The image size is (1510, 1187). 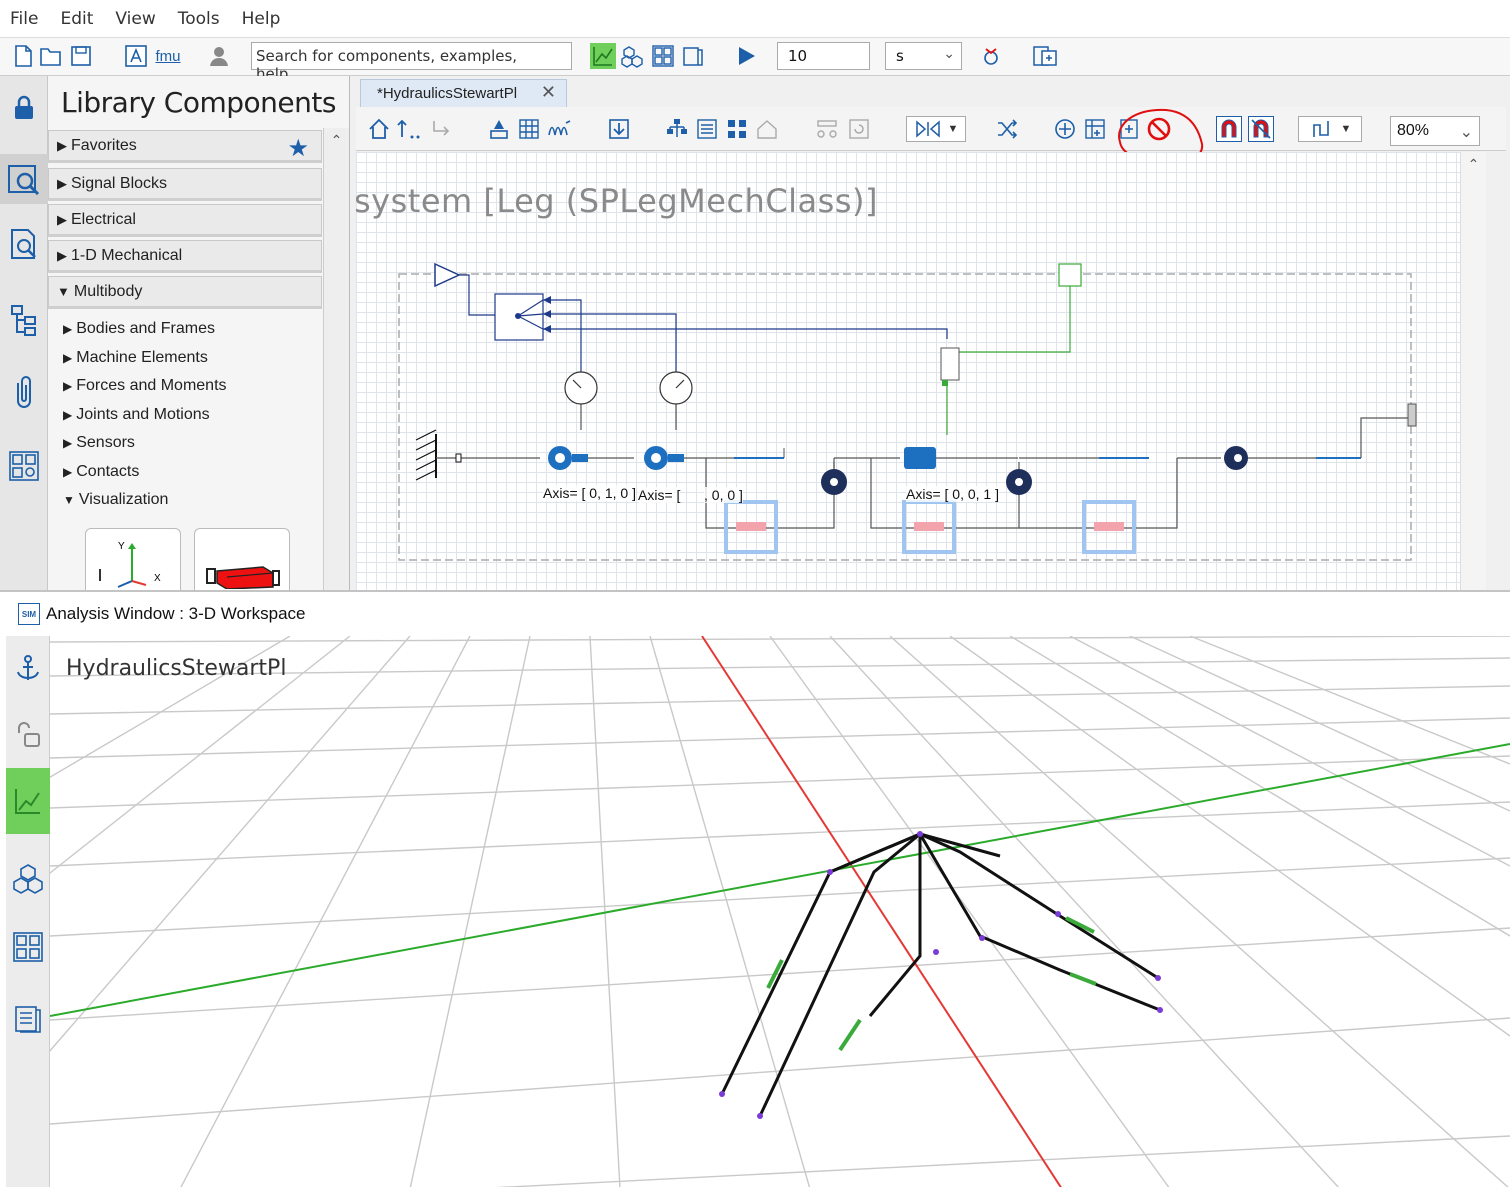 What do you see at coordinates (707, 129) in the screenshot?
I see `document-list-icon` at bounding box center [707, 129].